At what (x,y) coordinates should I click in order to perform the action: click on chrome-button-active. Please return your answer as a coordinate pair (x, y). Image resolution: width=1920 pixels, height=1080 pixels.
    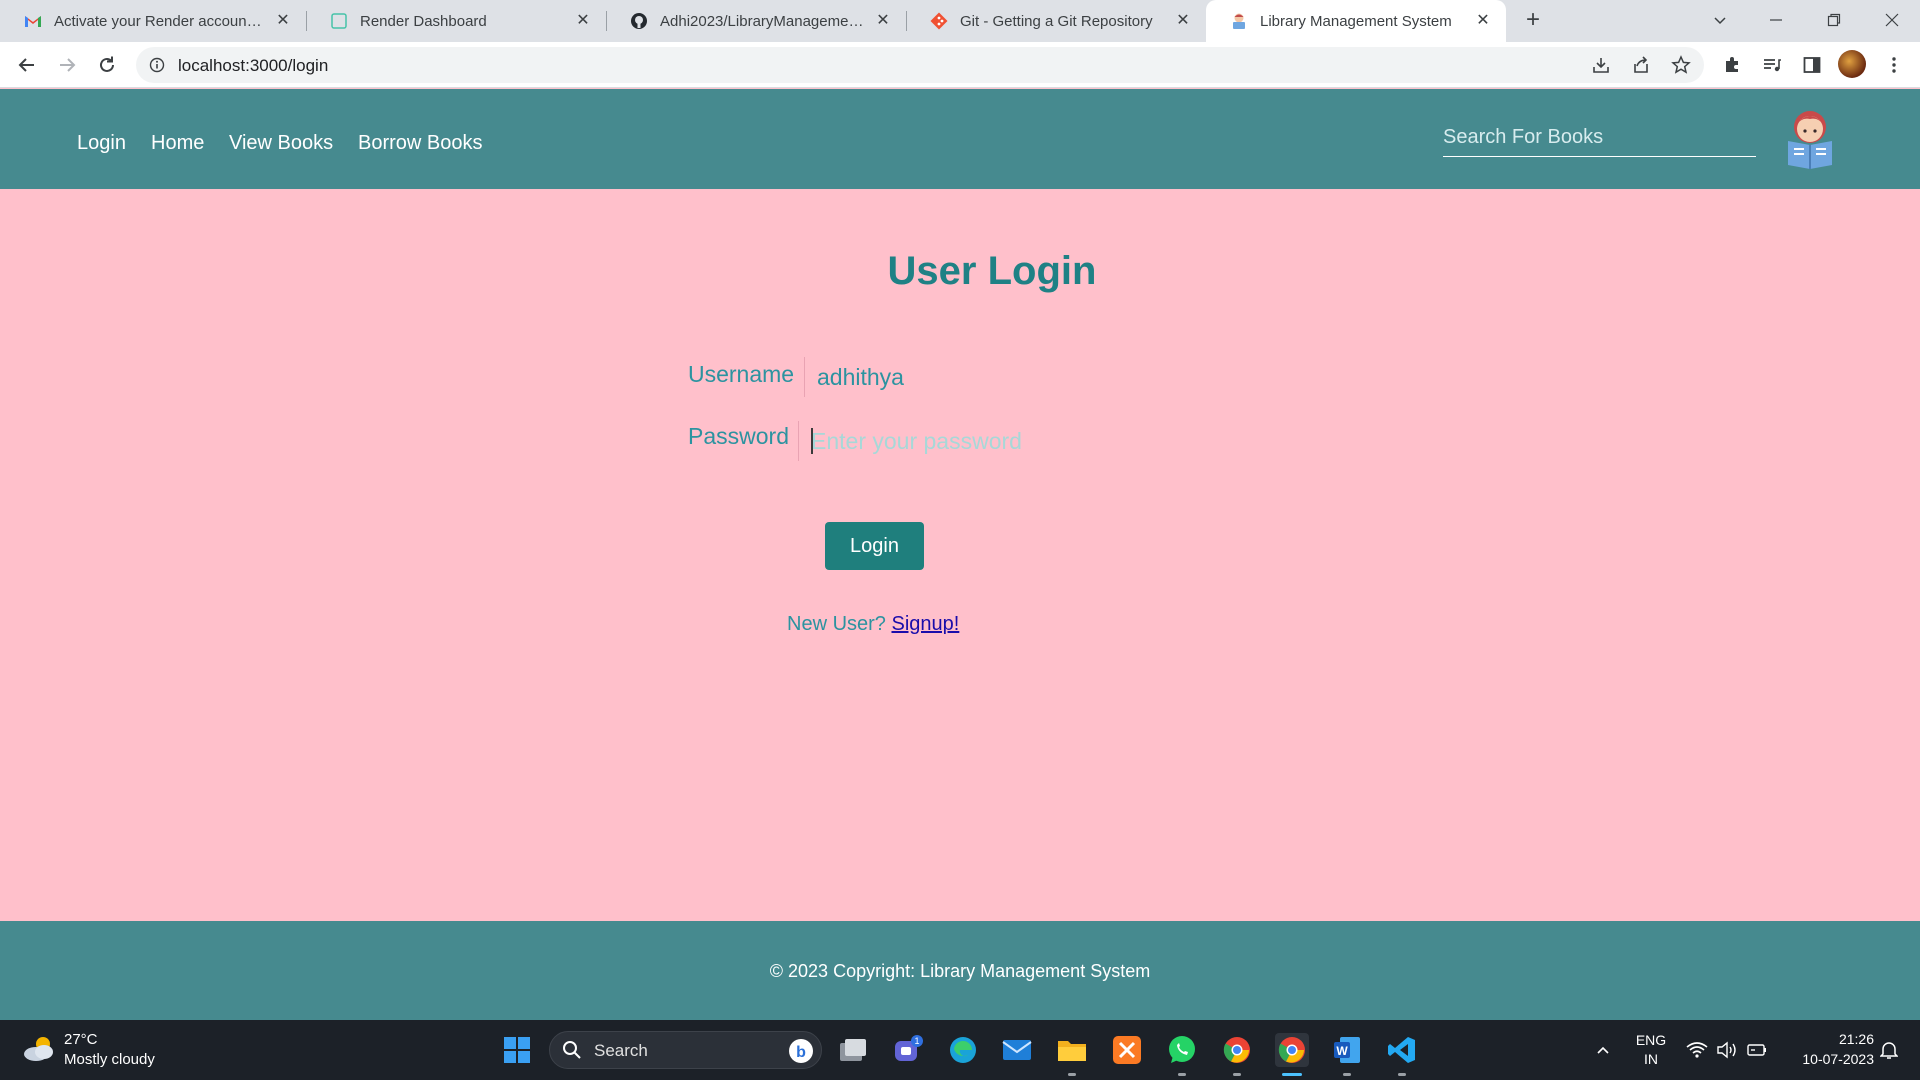
    Looking at the image, I should click on (1292, 1050).